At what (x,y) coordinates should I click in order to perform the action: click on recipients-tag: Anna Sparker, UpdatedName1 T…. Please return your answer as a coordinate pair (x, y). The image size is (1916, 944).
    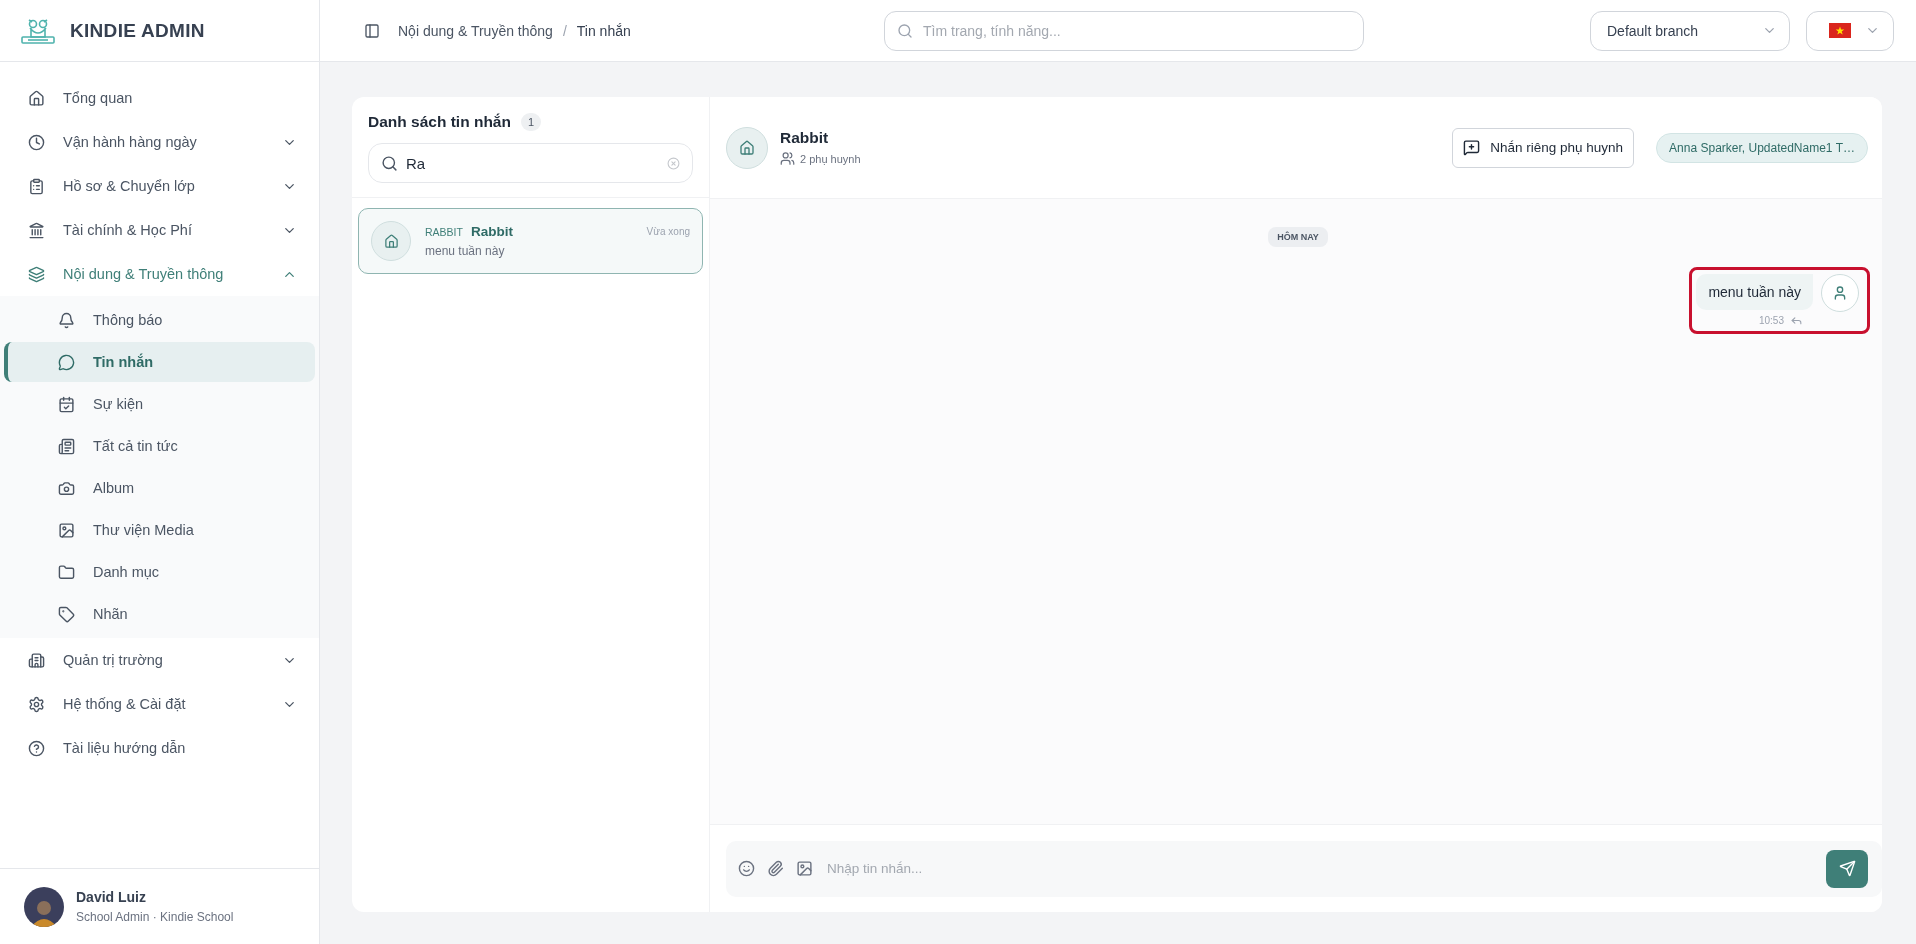
    Looking at the image, I should click on (1762, 147).